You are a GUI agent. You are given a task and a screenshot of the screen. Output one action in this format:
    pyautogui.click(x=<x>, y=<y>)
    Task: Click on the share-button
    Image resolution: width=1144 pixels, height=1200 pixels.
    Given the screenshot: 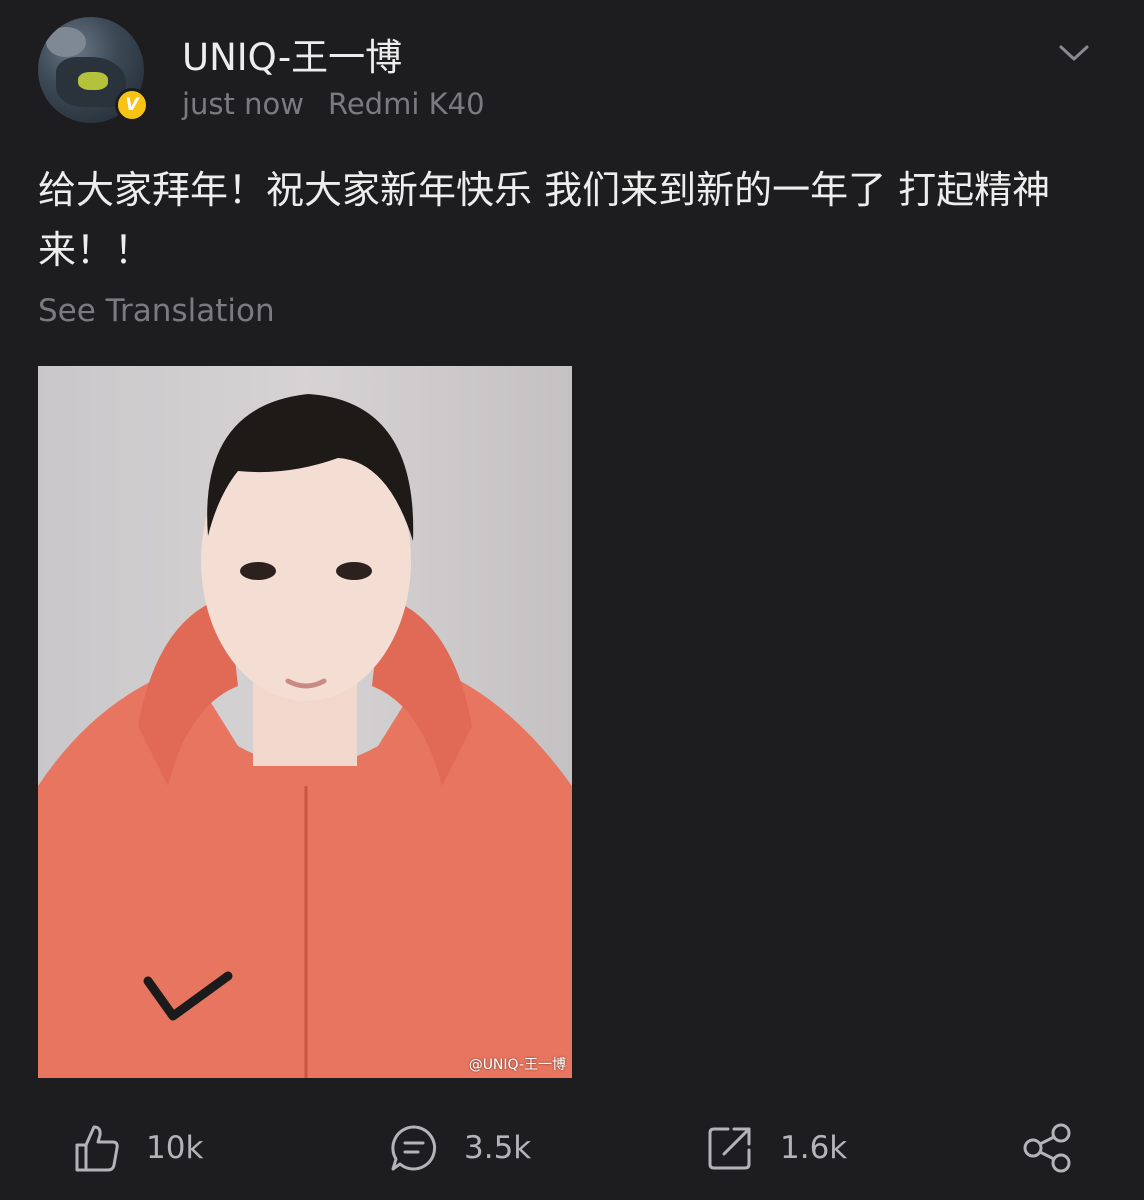 What is the action you would take?
    pyautogui.click(x=1047, y=1148)
    